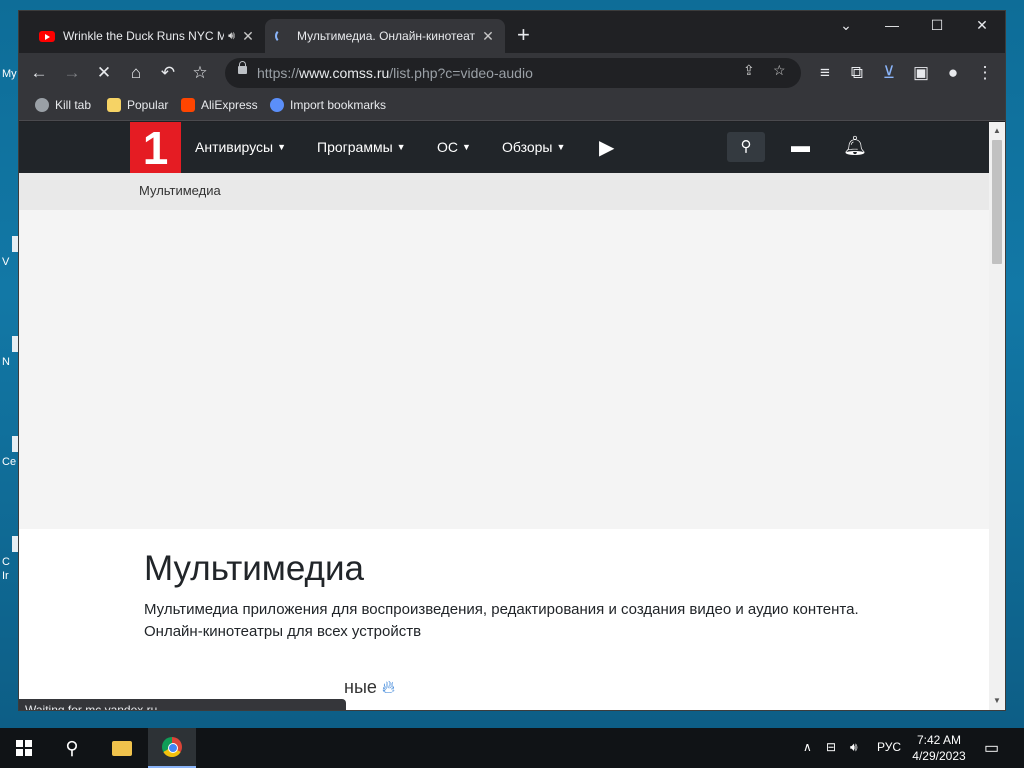 This screenshot has width=1024, height=768. Describe the element at coordinates (939, 740) in the screenshot. I see `clock-time: 7:42 AM` at that location.